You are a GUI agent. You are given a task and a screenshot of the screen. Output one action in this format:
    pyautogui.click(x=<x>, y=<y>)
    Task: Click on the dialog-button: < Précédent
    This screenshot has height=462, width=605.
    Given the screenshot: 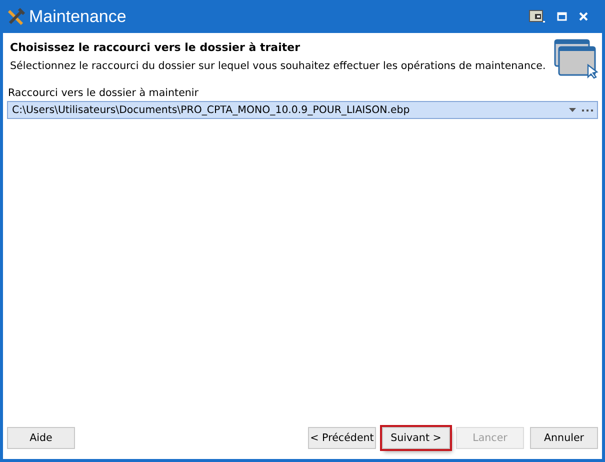 What is the action you would take?
    pyautogui.click(x=342, y=438)
    